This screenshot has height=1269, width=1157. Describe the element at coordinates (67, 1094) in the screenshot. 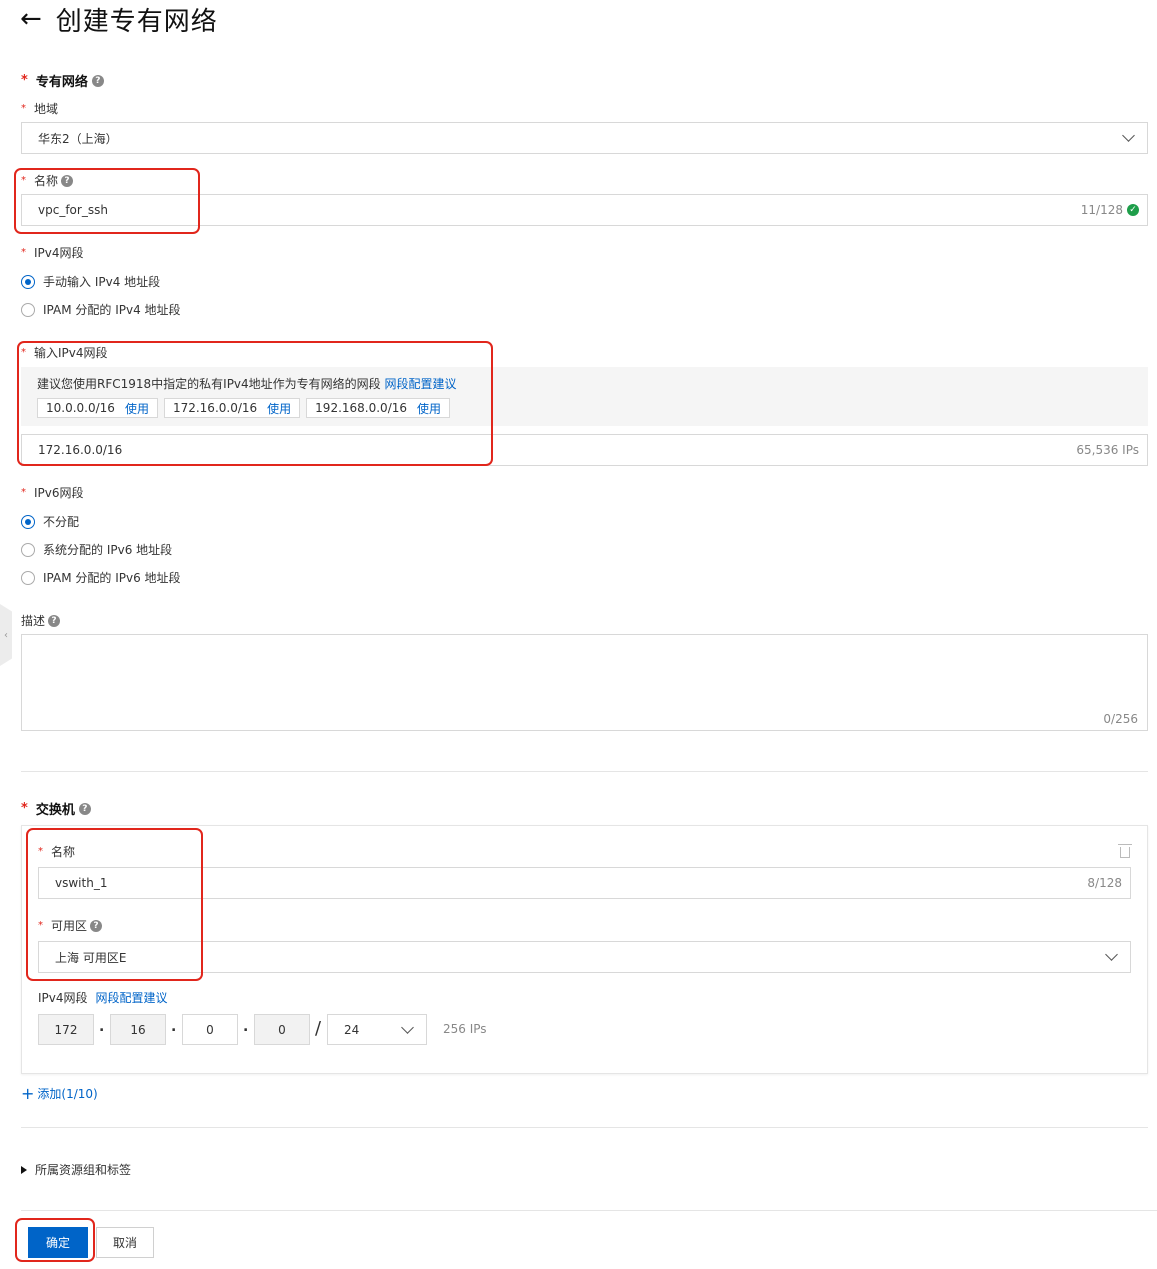

I see `add-vswitch-label: 添加(1/10)` at that location.